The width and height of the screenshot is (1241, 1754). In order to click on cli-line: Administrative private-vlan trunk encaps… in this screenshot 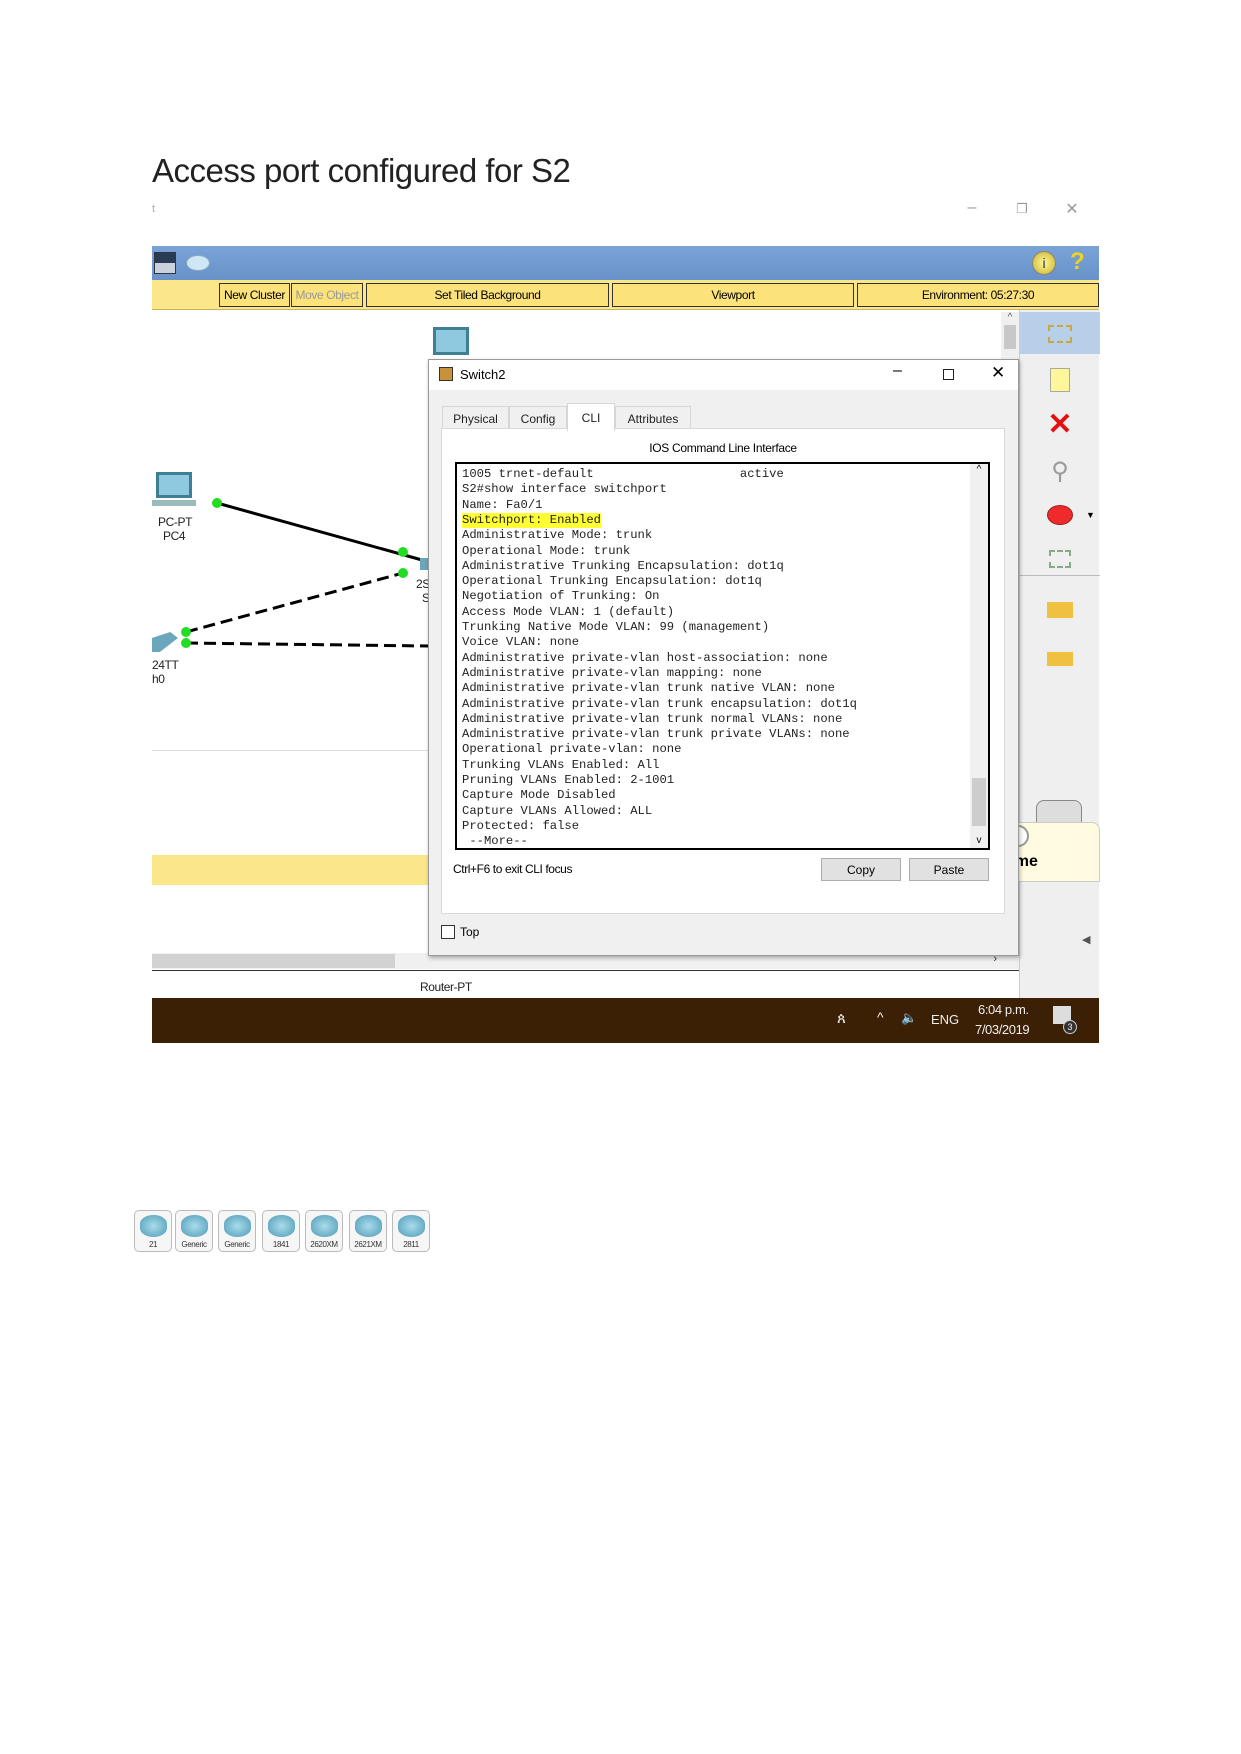, I will do `click(659, 703)`.